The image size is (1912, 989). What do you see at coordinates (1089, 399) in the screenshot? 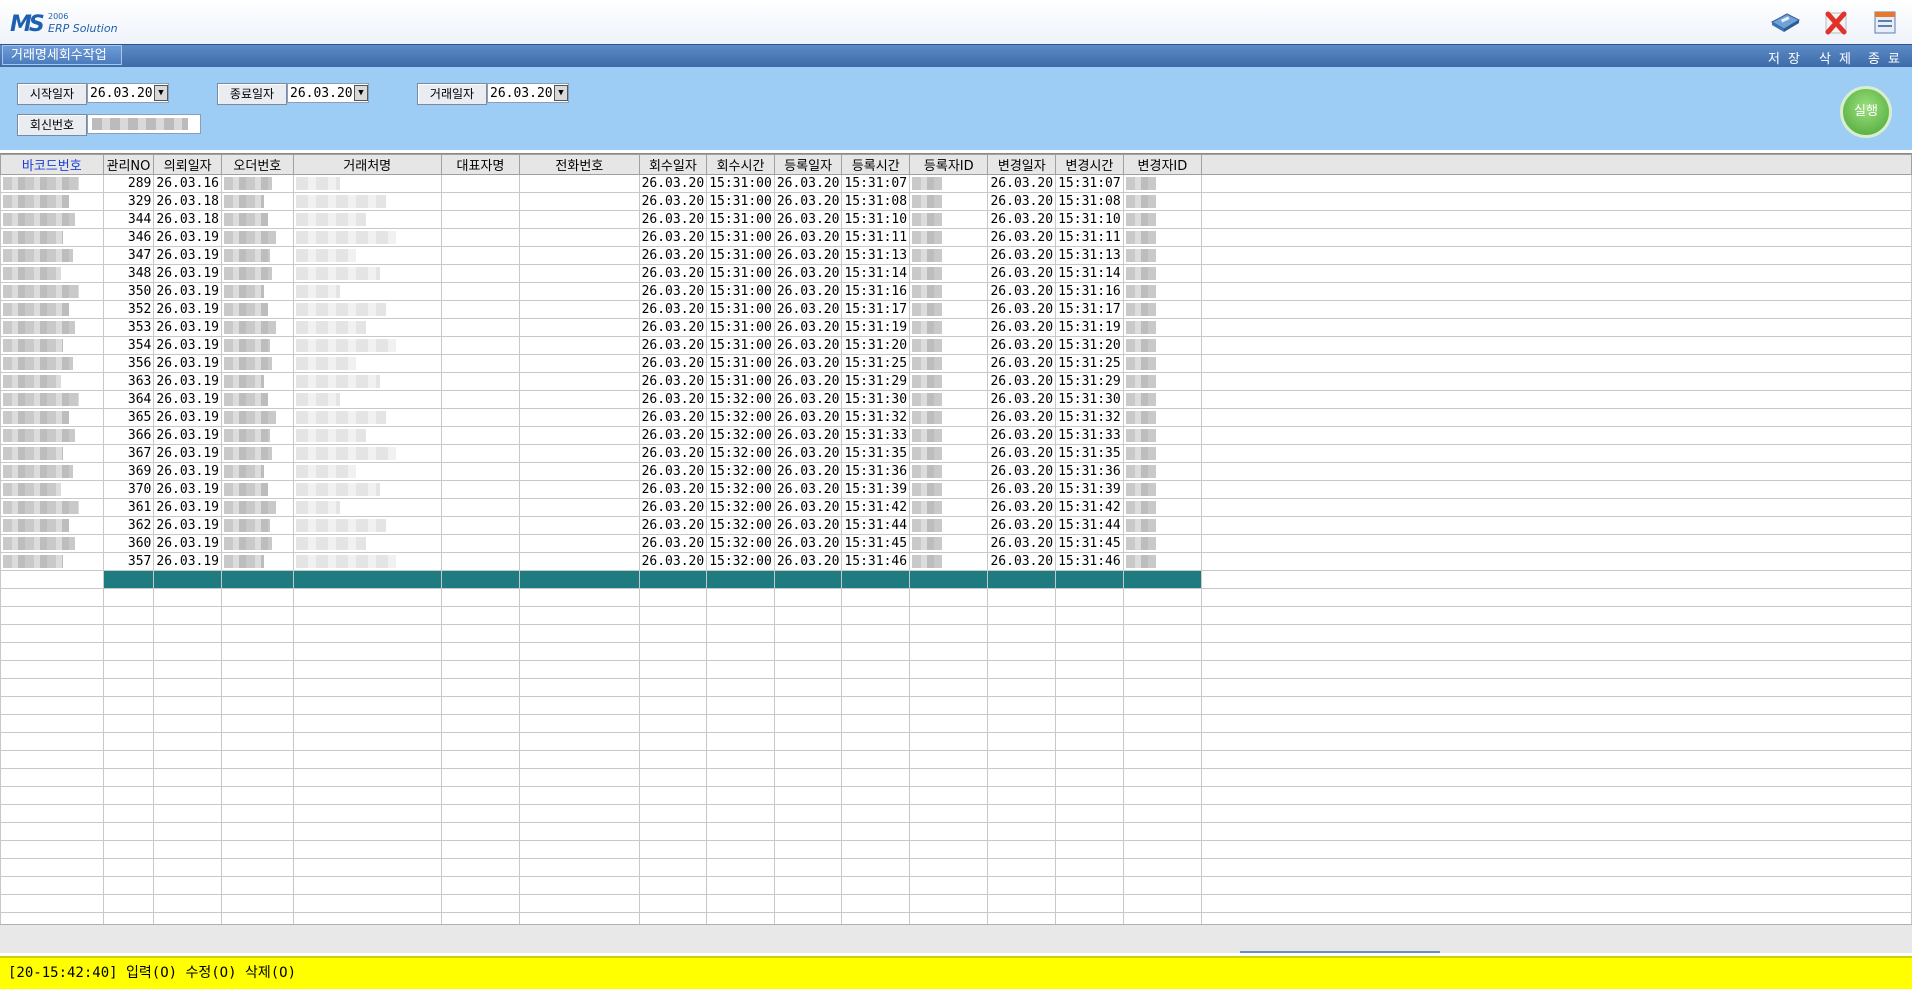
I see `cell-change-time: 15:31:30` at bounding box center [1089, 399].